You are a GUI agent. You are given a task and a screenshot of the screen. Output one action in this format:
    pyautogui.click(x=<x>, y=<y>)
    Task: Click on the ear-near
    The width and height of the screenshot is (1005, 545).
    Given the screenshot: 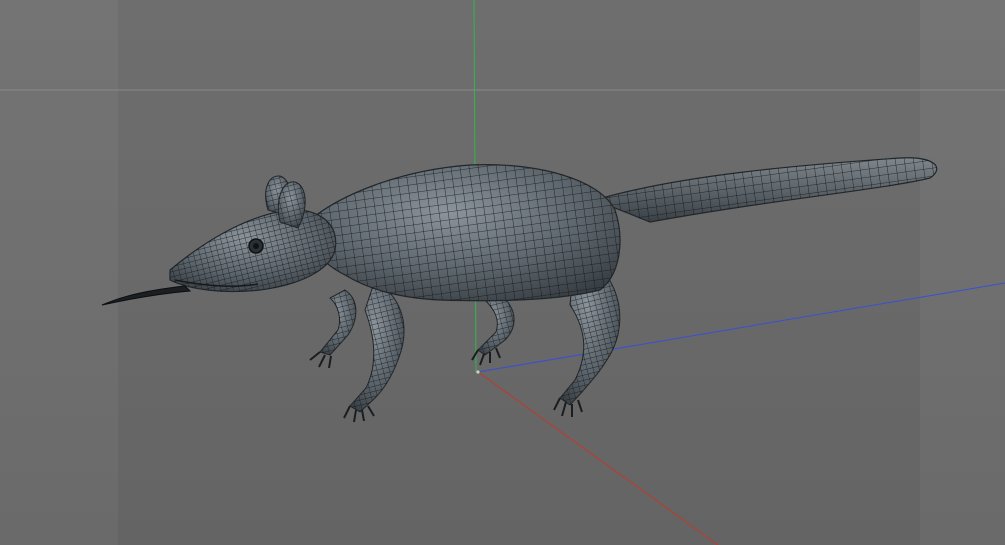 What is the action you would take?
    pyautogui.click(x=291, y=205)
    